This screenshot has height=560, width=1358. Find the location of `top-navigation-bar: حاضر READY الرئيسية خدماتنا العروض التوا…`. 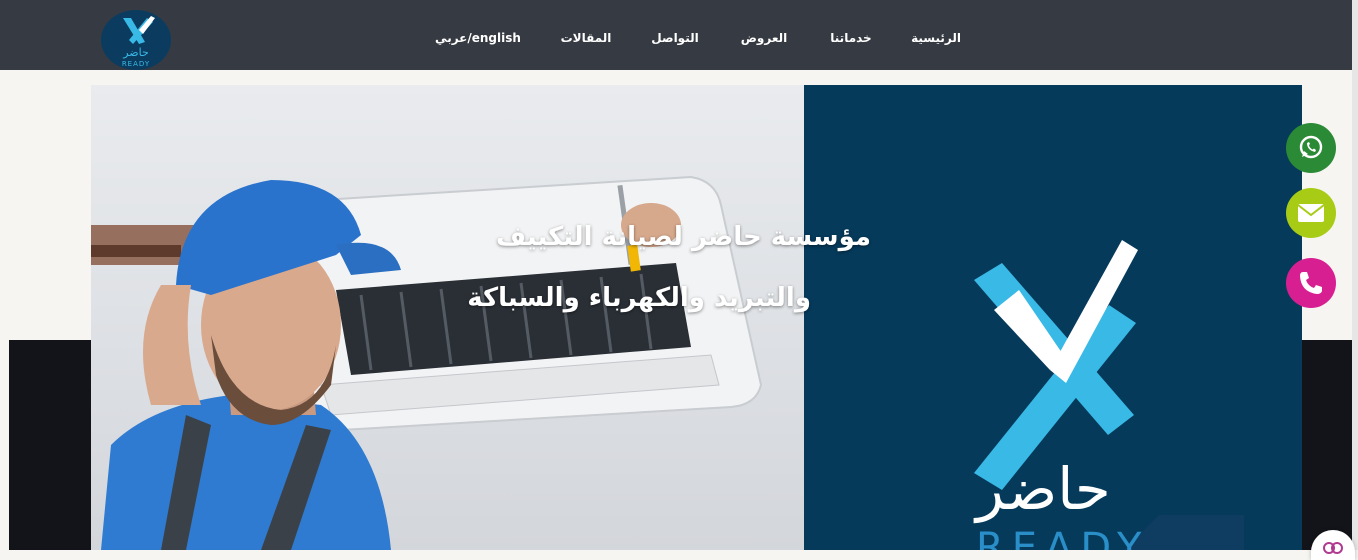

top-navigation-bar: حاضر READY الرئيسية خدماتنا العروض التوا… is located at coordinates (679, 35).